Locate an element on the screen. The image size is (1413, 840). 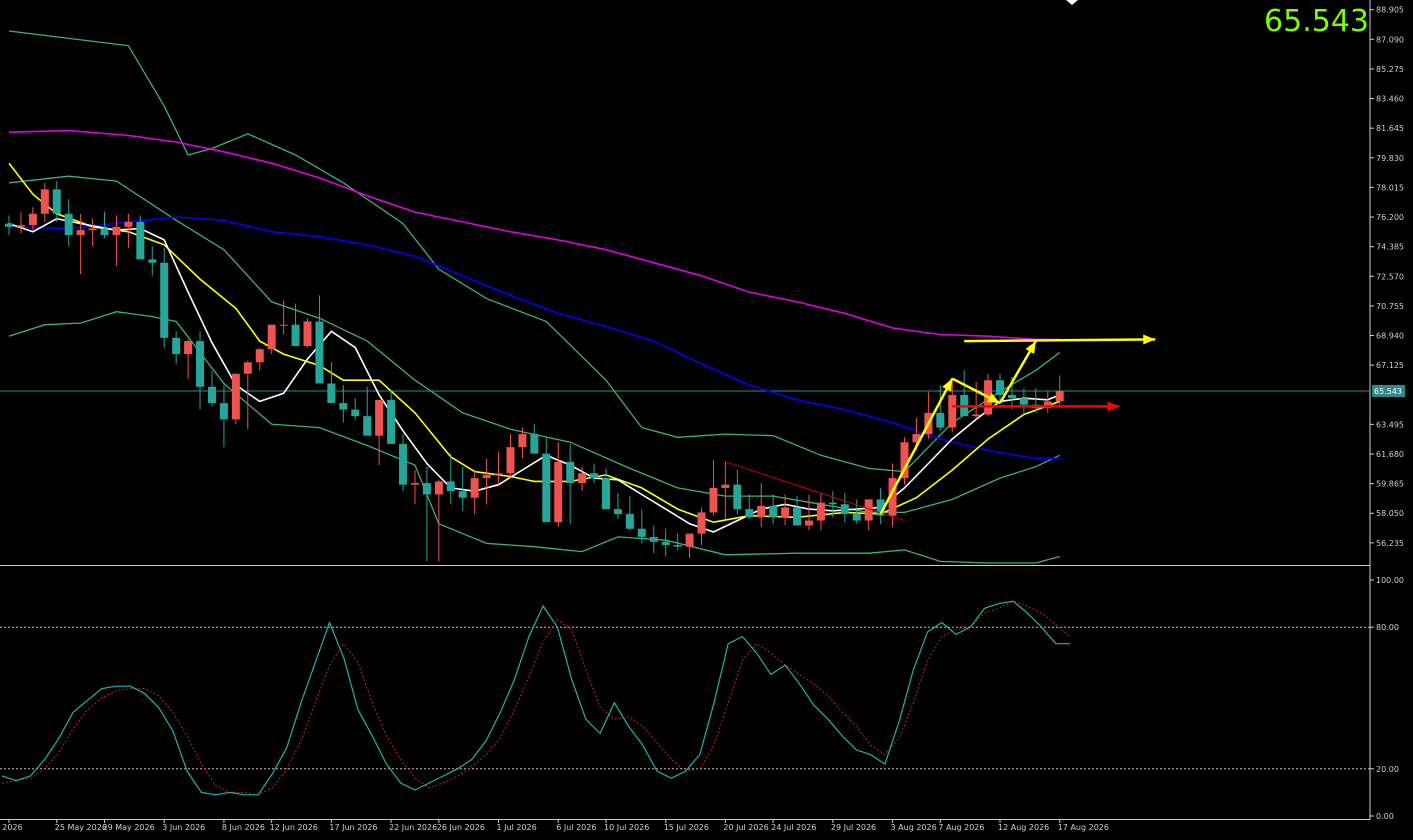
time-tick-label: 24 Jul 2026 is located at coordinates (793, 827).